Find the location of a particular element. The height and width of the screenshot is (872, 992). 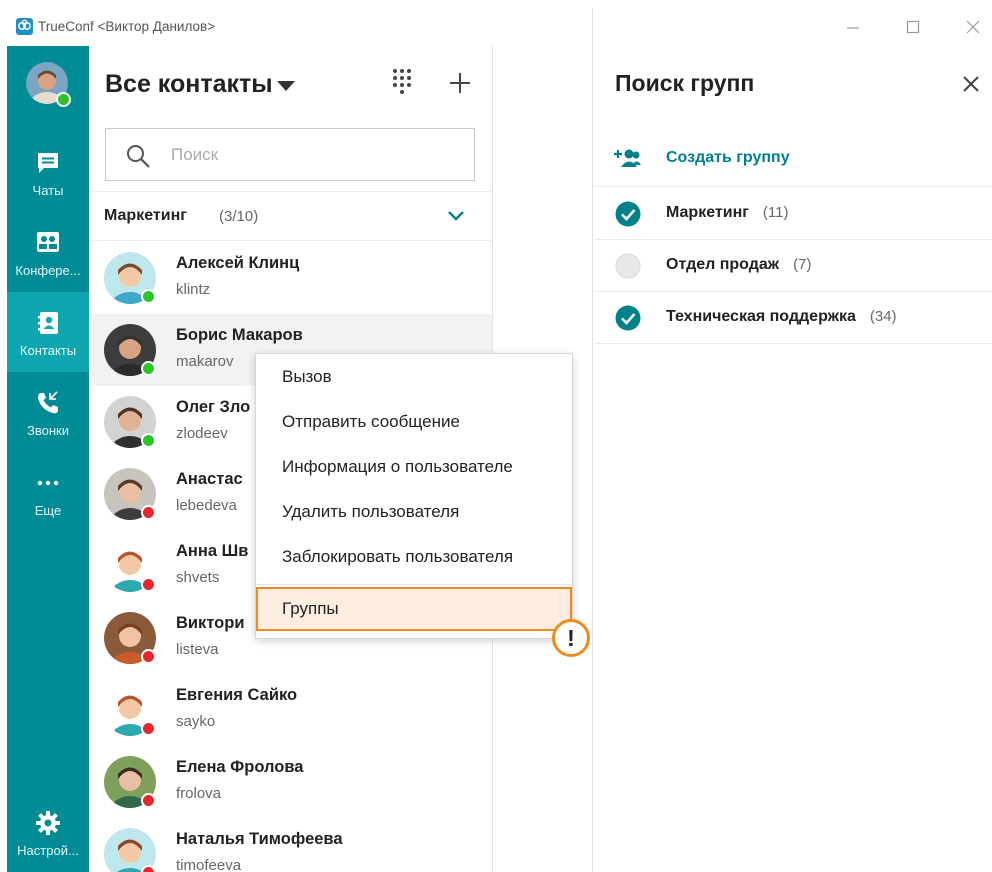

online-status-dot is located at coordinates (63, 99).